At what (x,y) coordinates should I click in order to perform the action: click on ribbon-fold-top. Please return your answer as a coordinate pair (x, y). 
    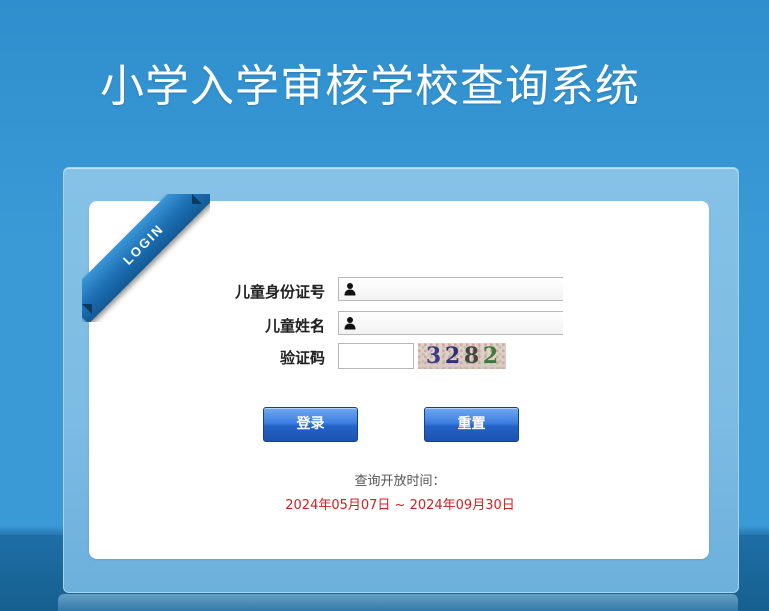
    Looking at the image, I should click on (197, 199).